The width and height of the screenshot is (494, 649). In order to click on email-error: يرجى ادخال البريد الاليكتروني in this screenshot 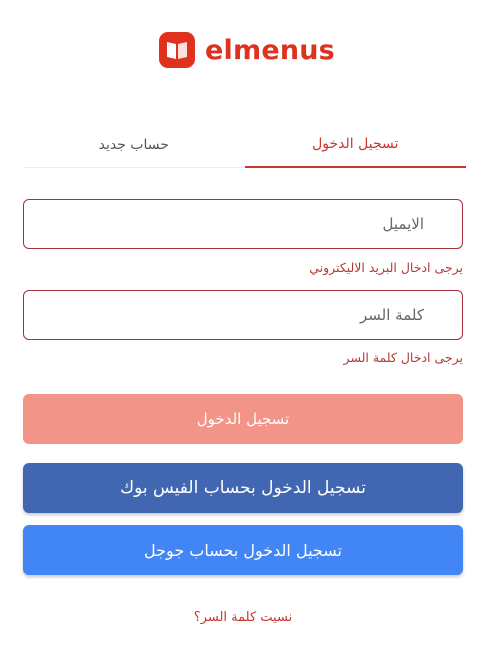, I will do `click(386, 267)`.